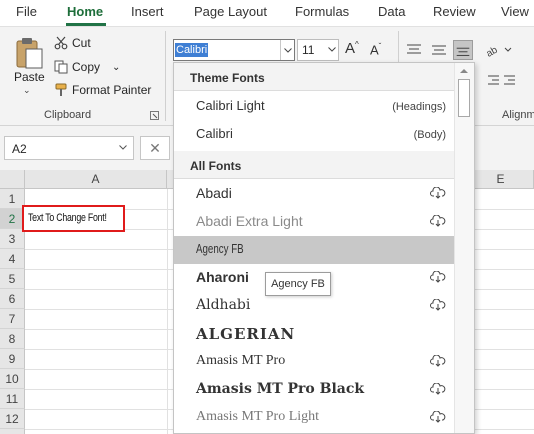  I want to click on align-middle-icon, so click(439, 50).